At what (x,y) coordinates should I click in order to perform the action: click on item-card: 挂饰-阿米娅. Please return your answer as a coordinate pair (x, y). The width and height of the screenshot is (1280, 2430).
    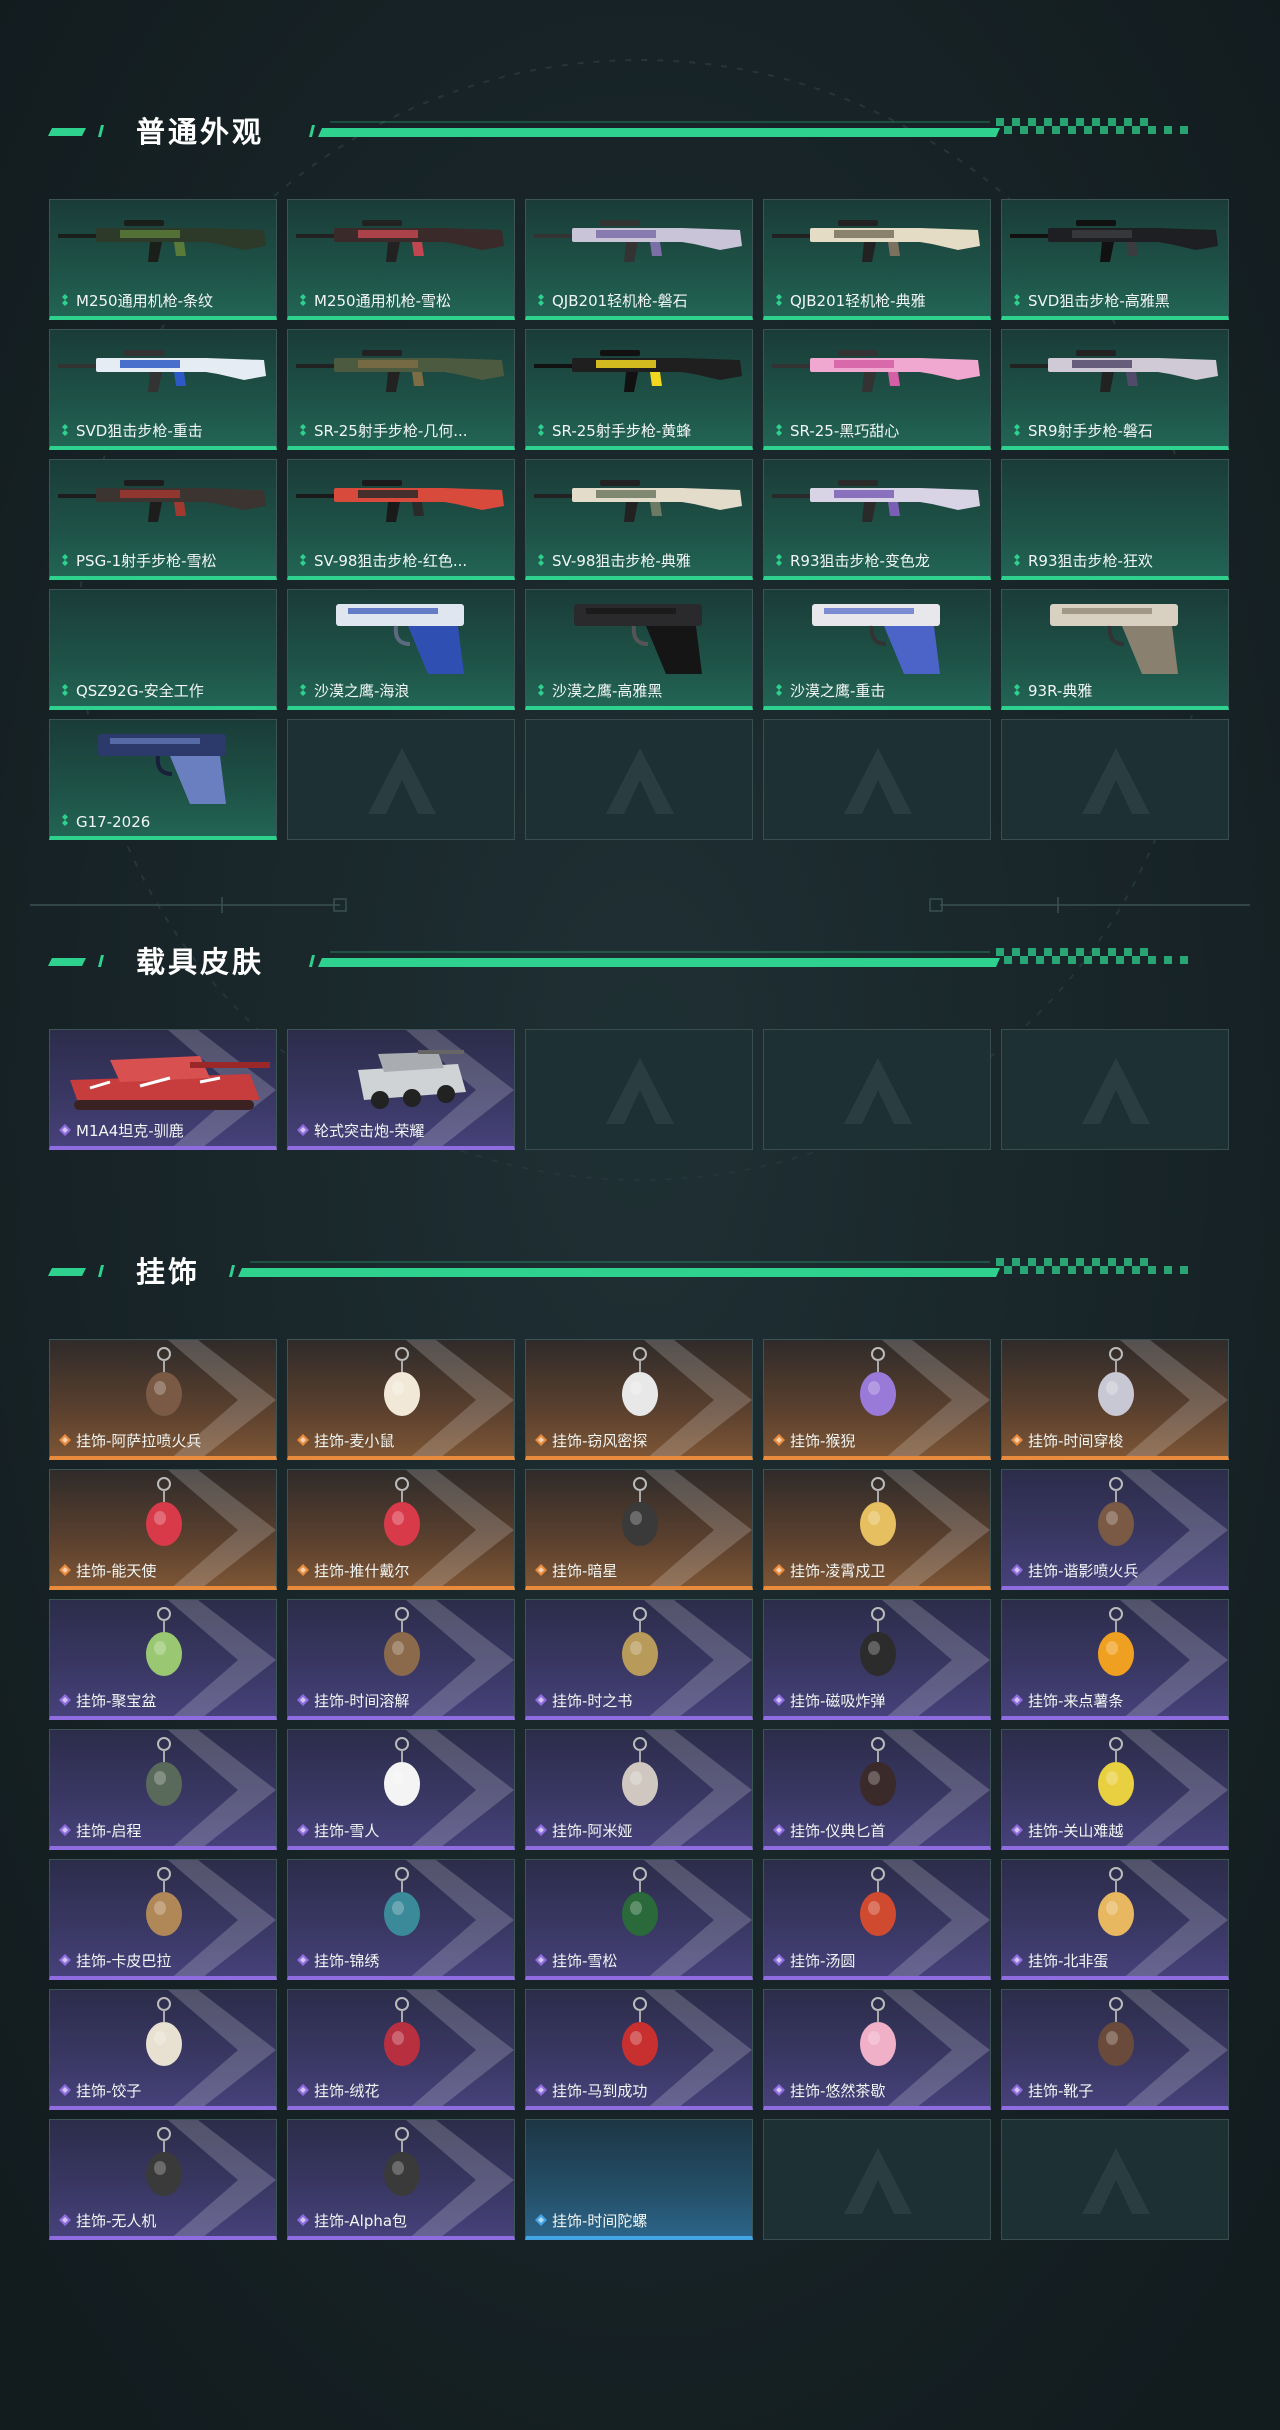
    Looking at the image, I should click on (639, 1789).